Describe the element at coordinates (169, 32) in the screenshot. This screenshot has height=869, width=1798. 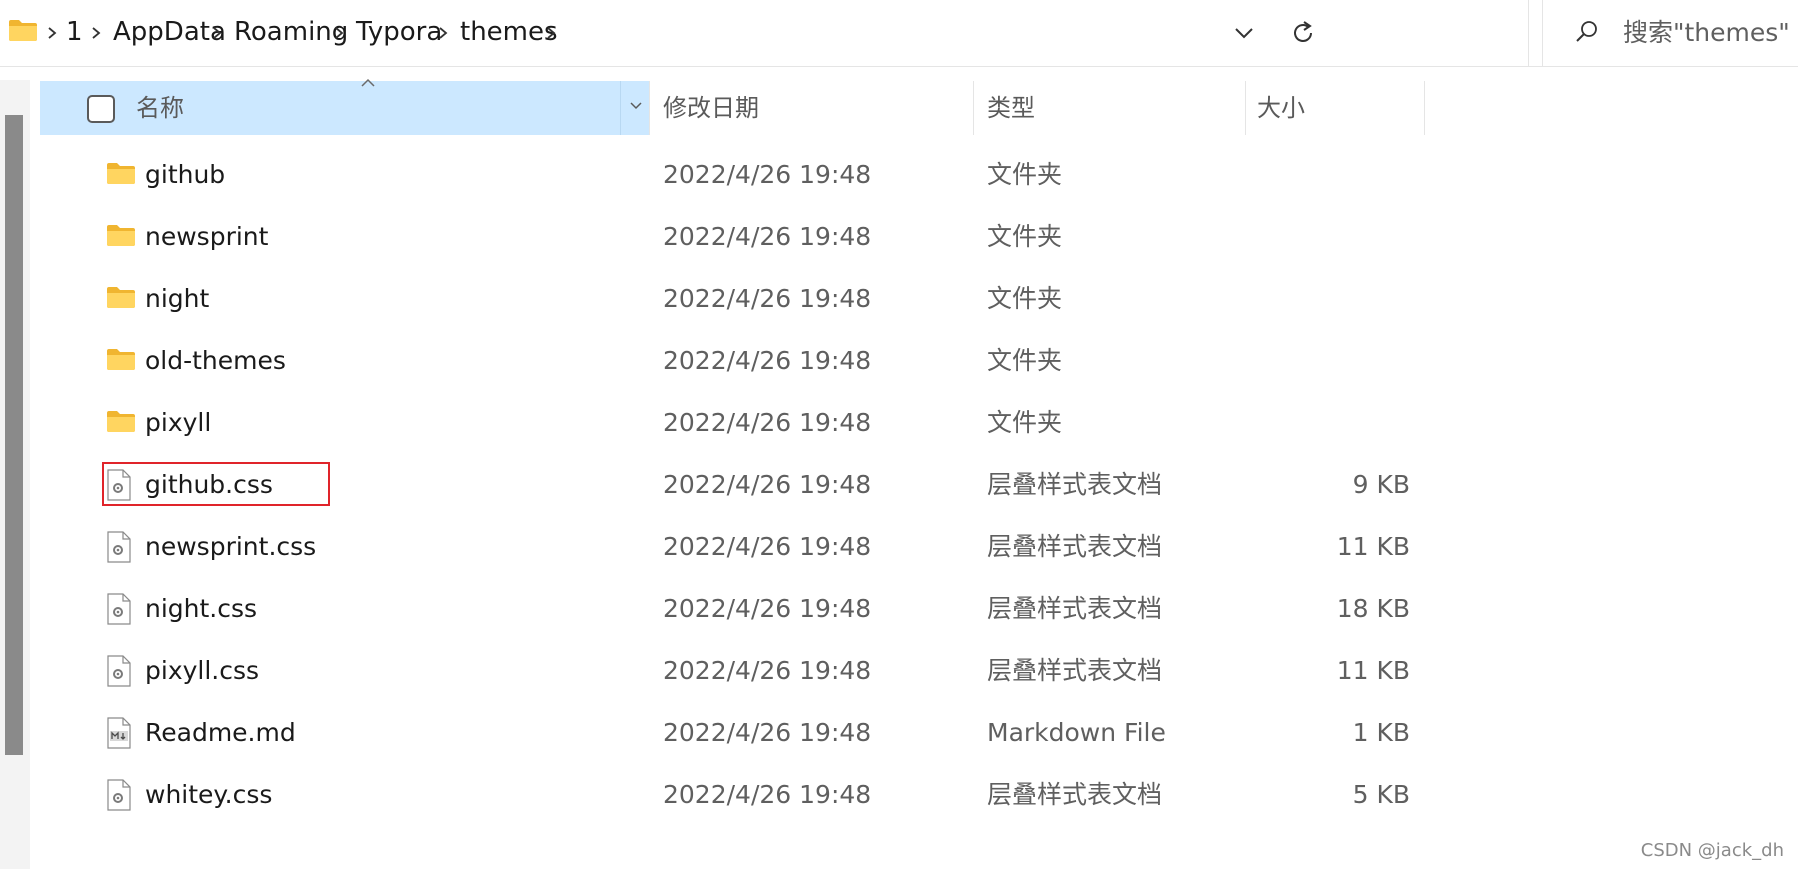
I see `breadcrumb-item: AppData` at that location.